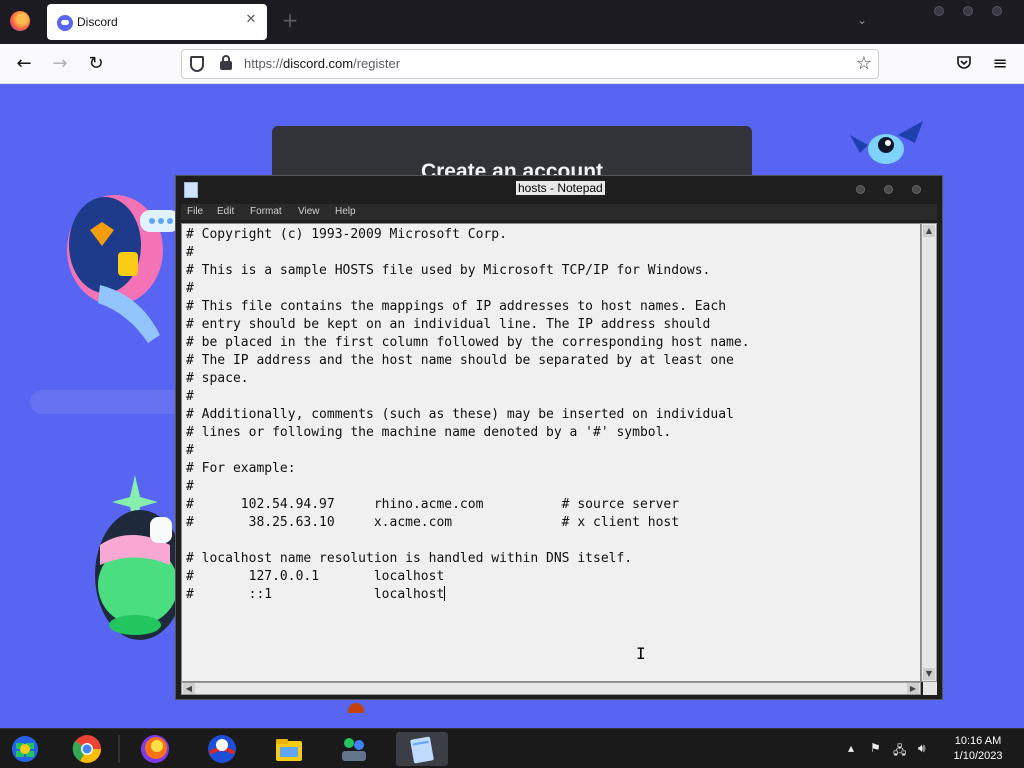  What do you see at coordinates (354, 749) in the screenshot?
I see `network-app-taskbar-icon` at bounding box center [354, 749].